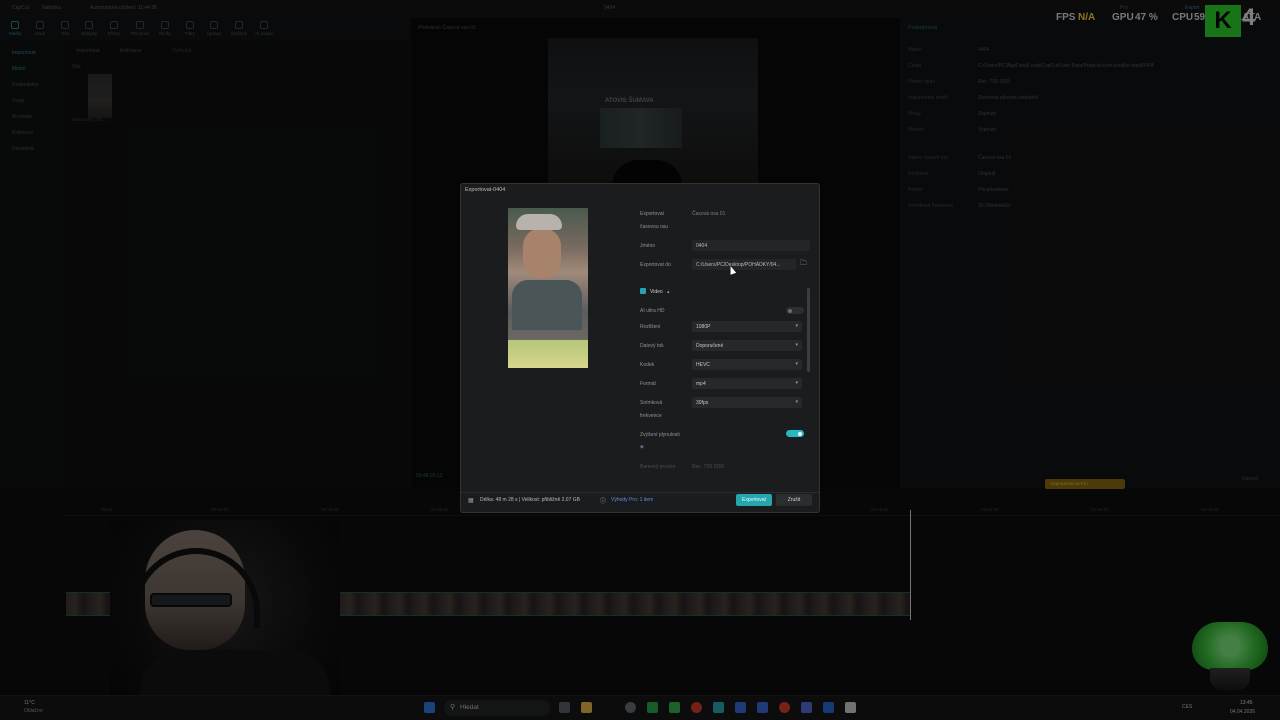  Describe the element at coordinates (648, 246) in the screenshot. I see `name-label: Jméno` at that location.